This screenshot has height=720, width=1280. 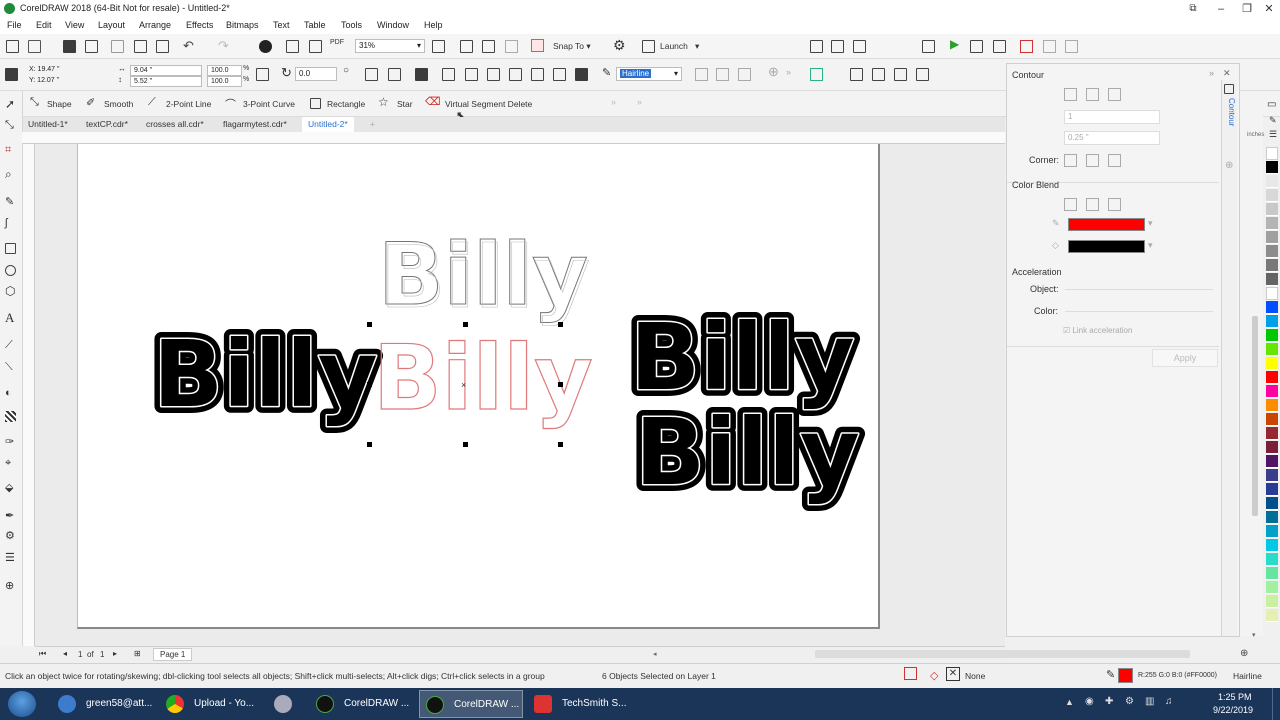 What do you see at coordinates (117, 46) in the screenshot?
I see `cut-icon` at bounding box center [117, 46].